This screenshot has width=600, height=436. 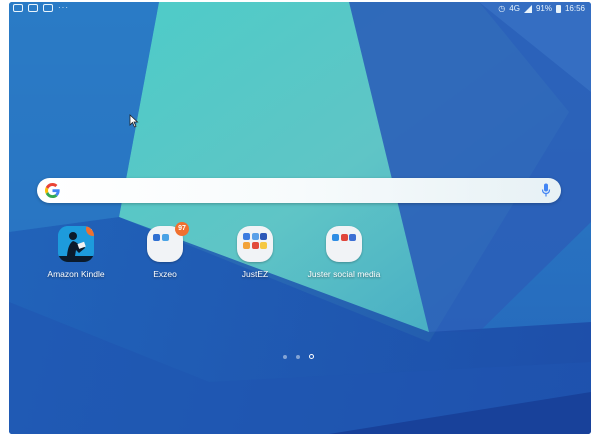 I want to click on system-status: ◷ 4G 91% 16:56, so click(x=541, y=9).